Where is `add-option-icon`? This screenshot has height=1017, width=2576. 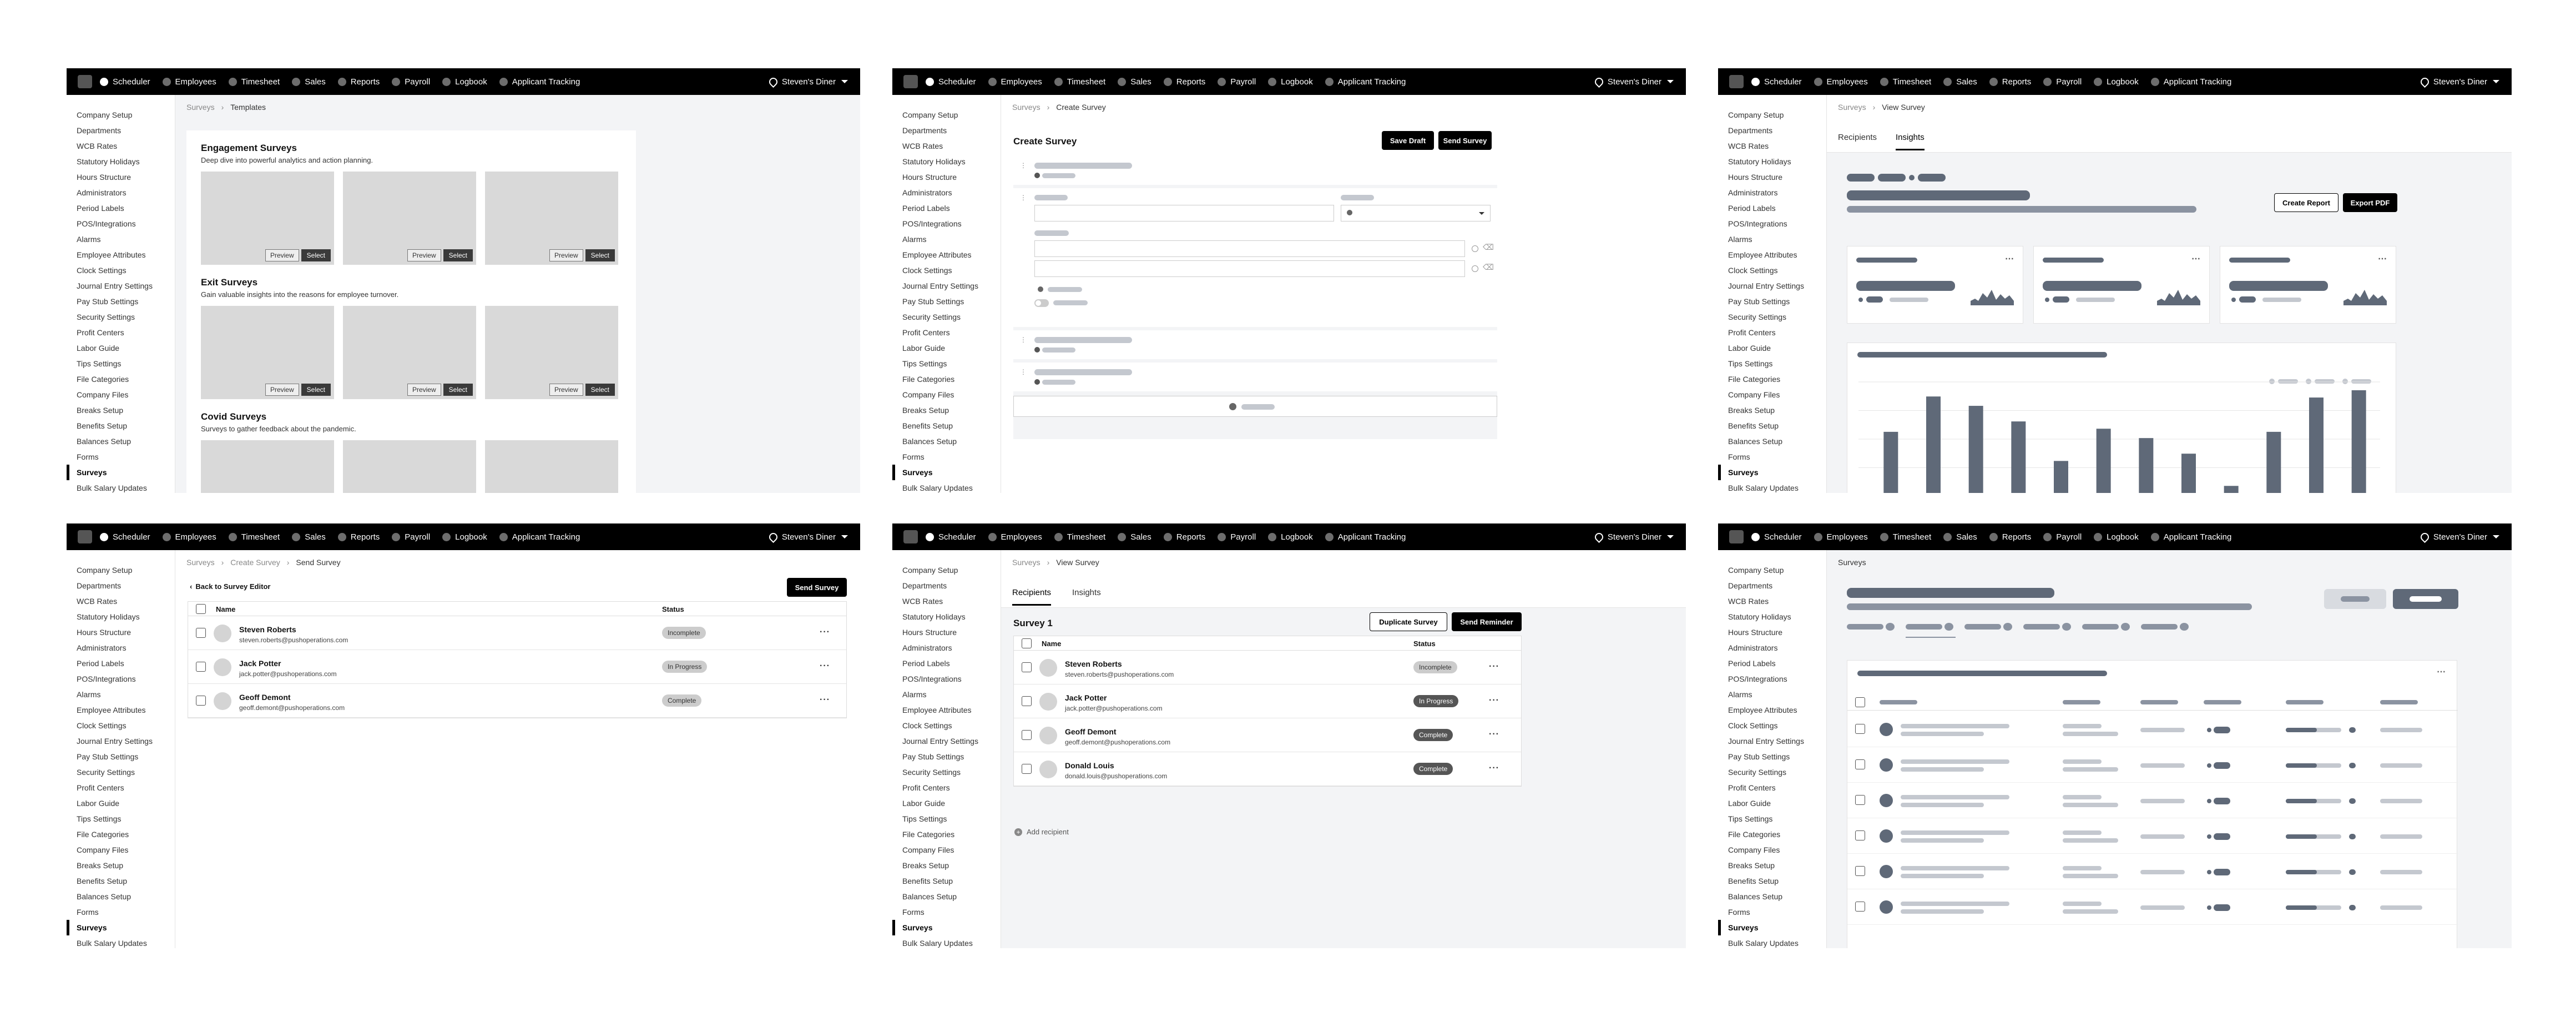 add-option-icon is located at coordinates (1040, 289).